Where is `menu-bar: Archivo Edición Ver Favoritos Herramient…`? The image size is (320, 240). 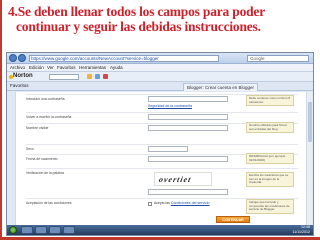
menu-bar: Archivo Edición Ver Favoritos Herramient… is located at coordinates (160, 68).